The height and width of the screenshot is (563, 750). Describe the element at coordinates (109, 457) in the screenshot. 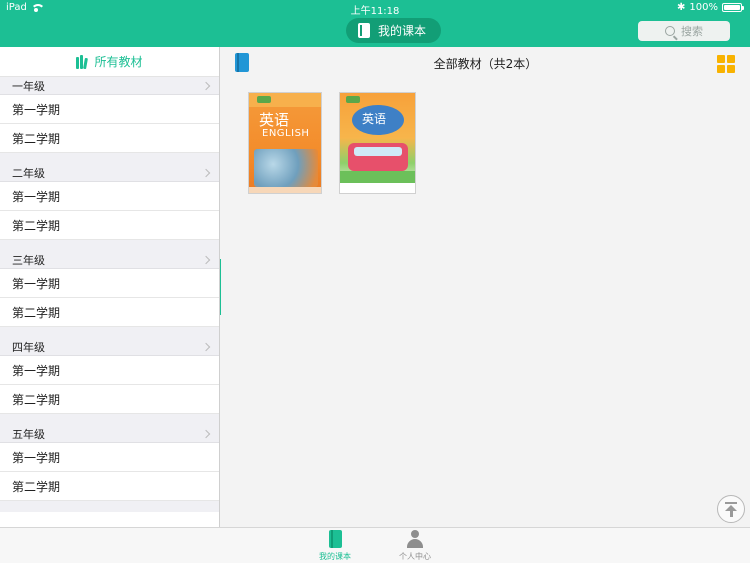

I see `grade-5-term-1: 第一学期` at that location.